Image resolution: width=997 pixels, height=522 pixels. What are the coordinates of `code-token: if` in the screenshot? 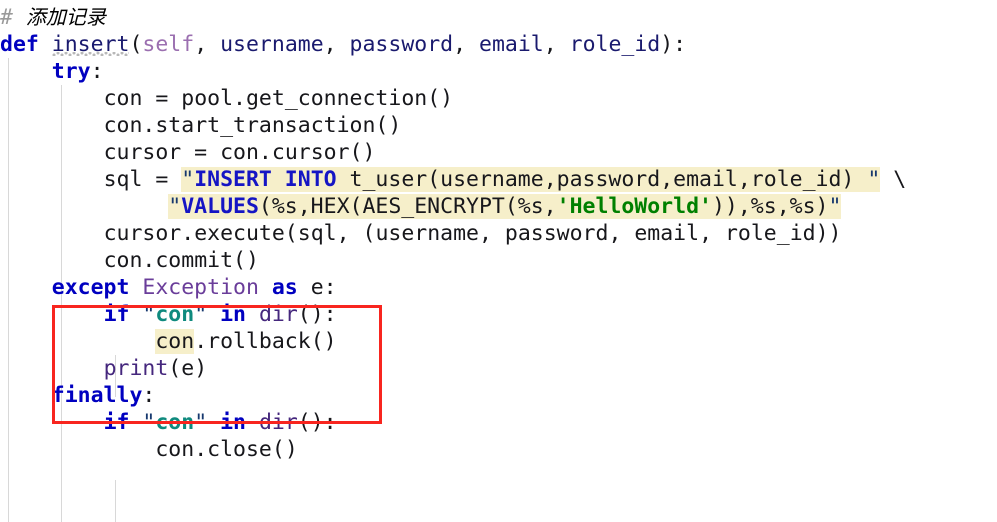 It's located at (116, 422).